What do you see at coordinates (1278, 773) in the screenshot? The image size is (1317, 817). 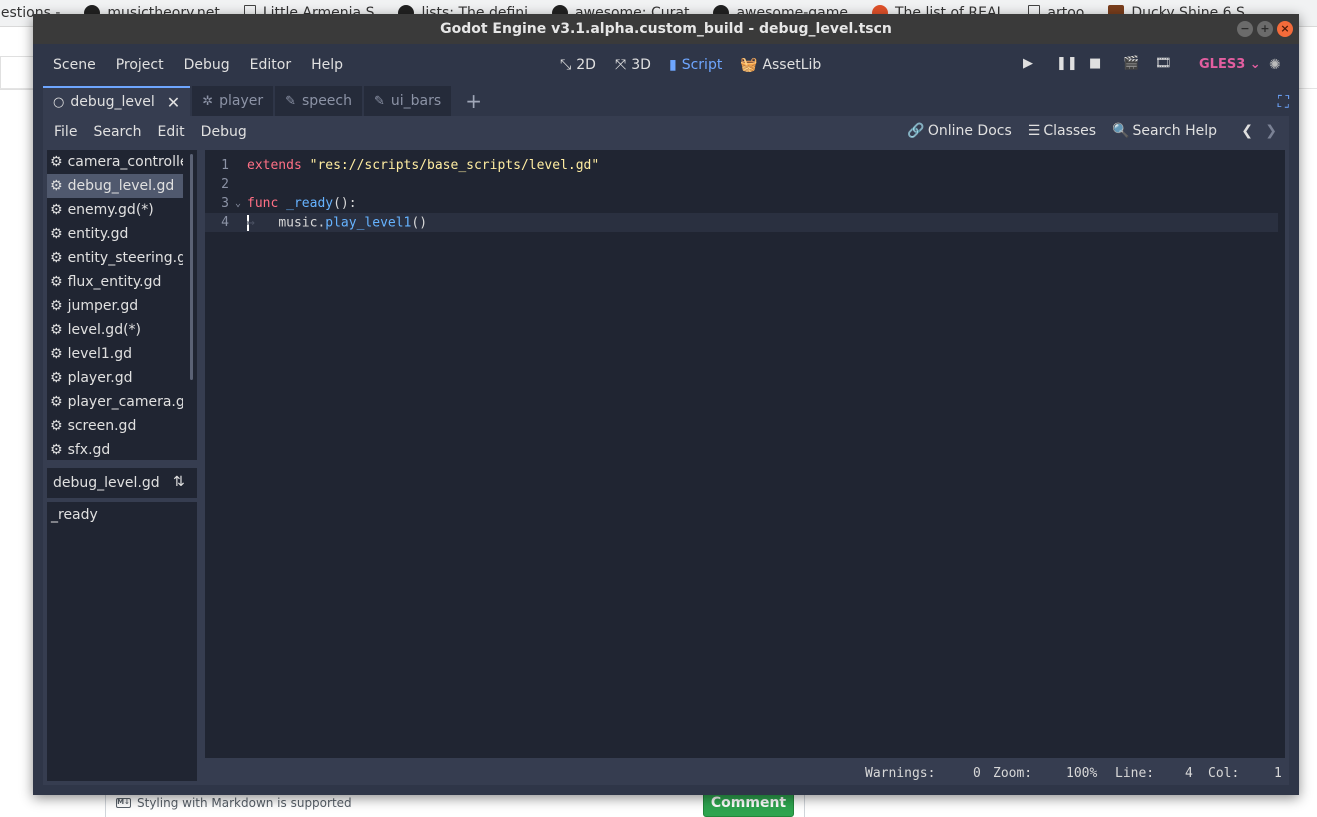 I see `col-value: 1` at bounding box center [1278, 773].